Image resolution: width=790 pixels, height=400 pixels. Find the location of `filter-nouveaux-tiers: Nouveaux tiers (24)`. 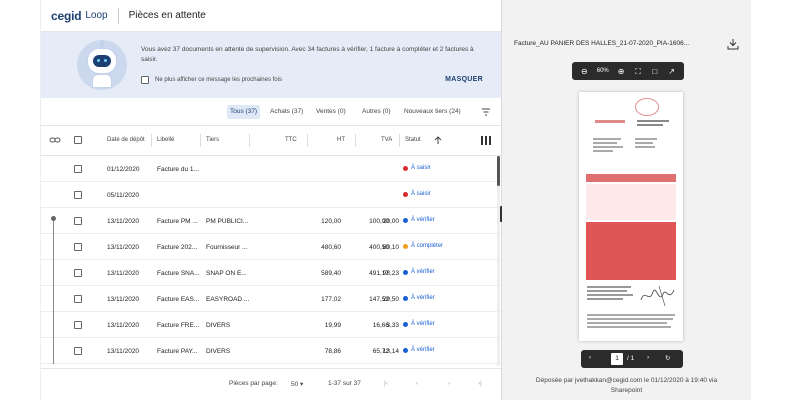

filter-nouveaux-tiers: Nouveaux tiers (24) is located at coordinates (432, 112).